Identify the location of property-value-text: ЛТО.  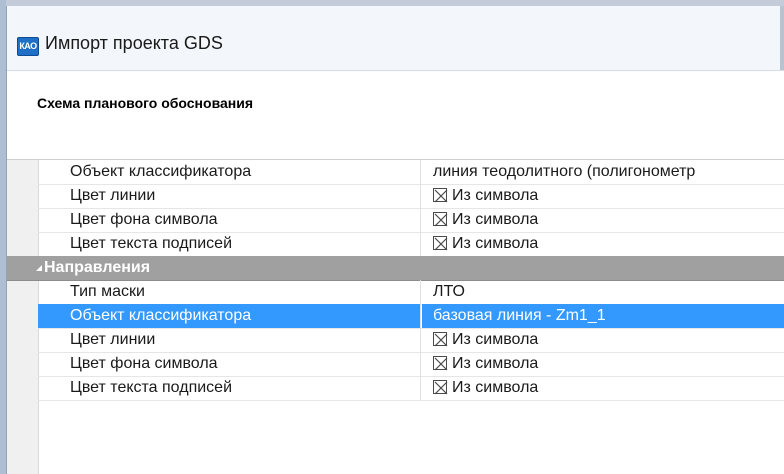
(449, 291).